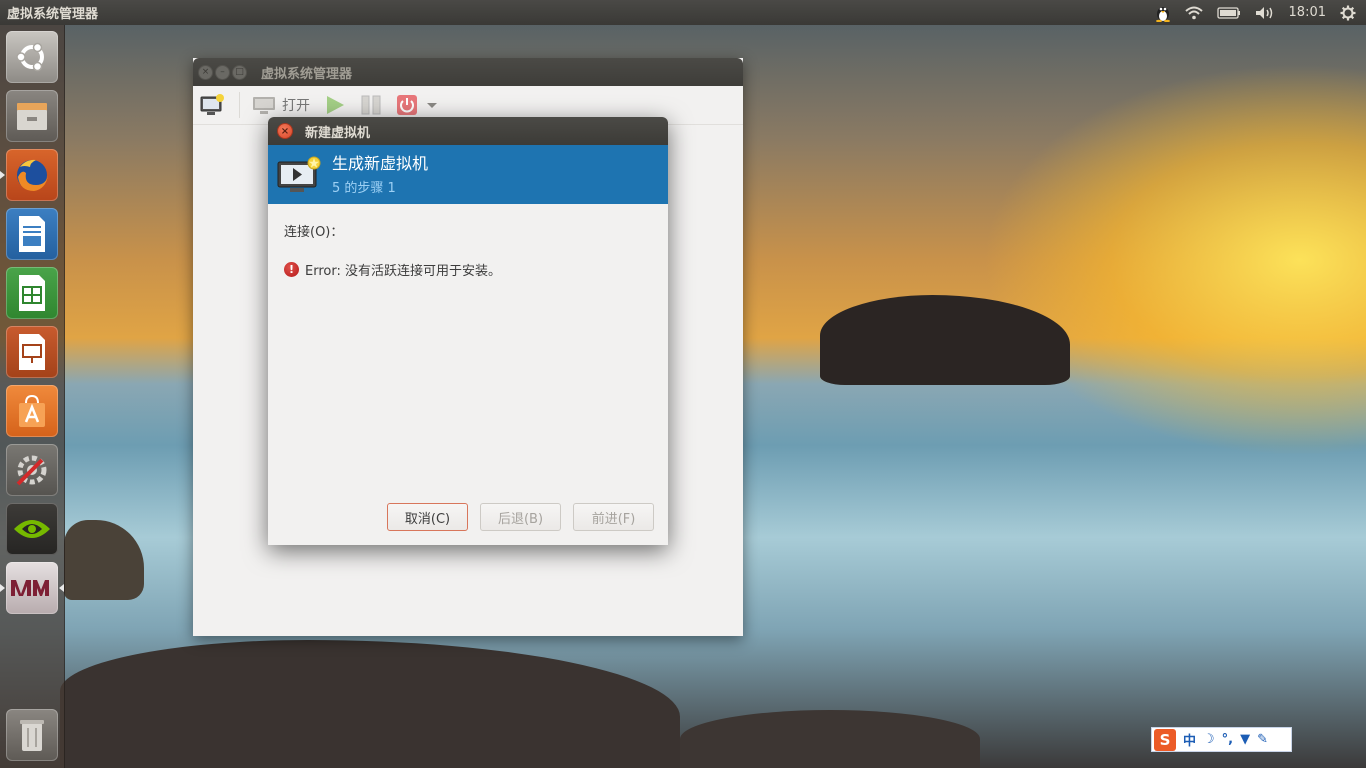 This screenshot has width=1366, height=768. Describe the element at coordinates (1165, 739) in the screenshot. I see `sogou-logo-icon: S` at that location.